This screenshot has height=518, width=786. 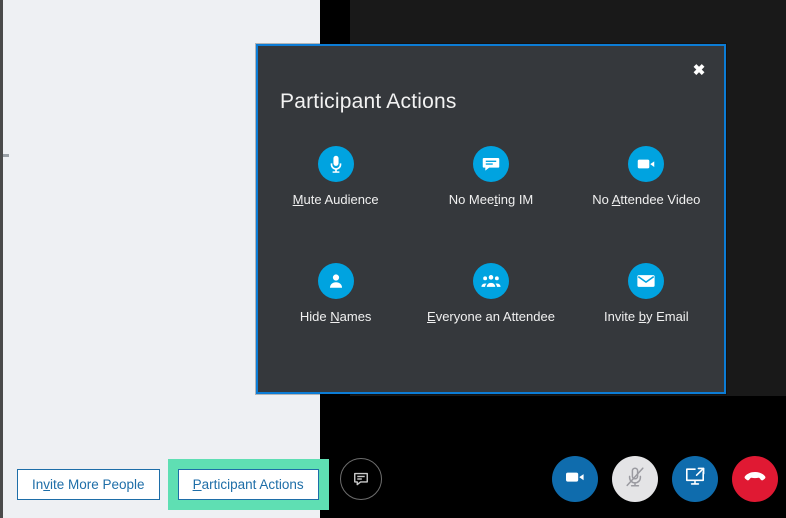 I want to click on participant-actions-button: Participant Actions, so click(x=248, y=484).